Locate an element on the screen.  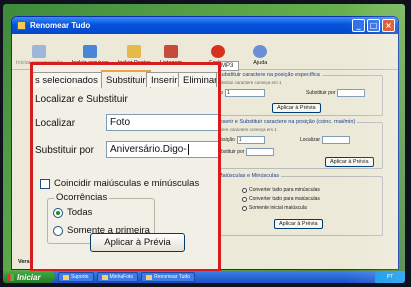
case-option-upper: Converter tudo para maiúsculas is located at coordinates (284, 199).